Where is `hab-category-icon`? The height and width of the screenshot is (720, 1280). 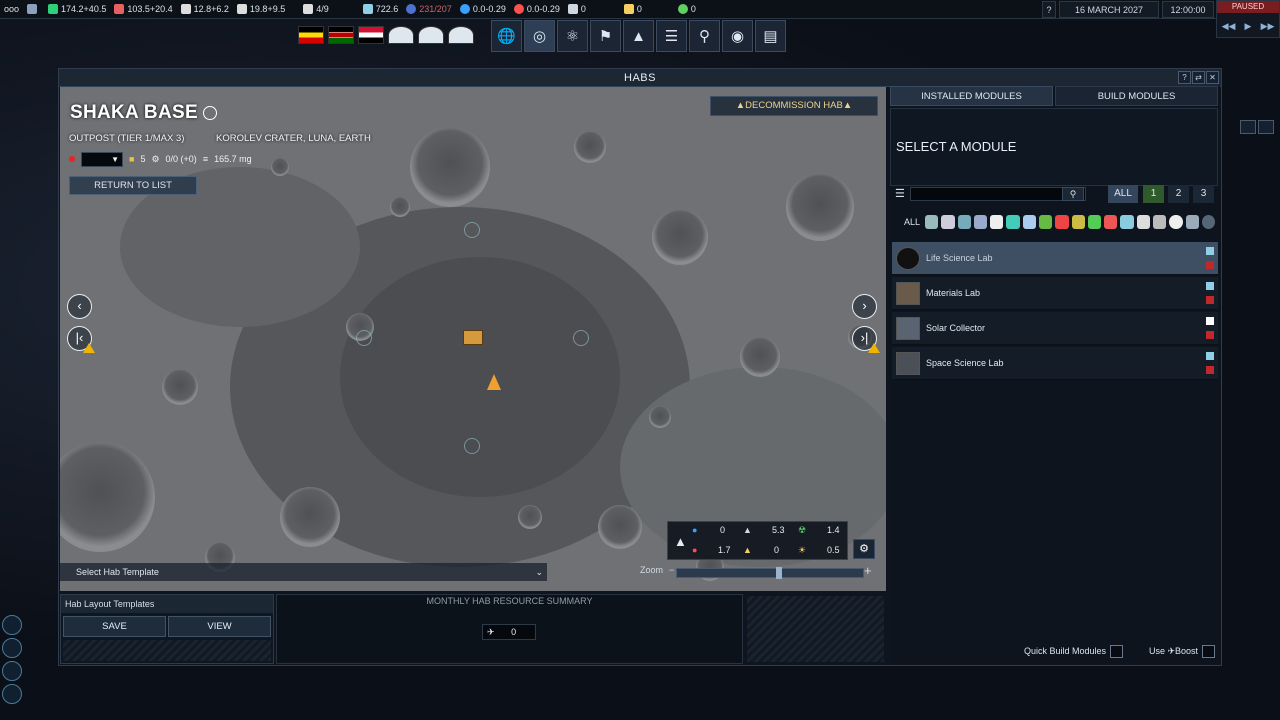 hab-category-icon is located at coordinates (932, 222).